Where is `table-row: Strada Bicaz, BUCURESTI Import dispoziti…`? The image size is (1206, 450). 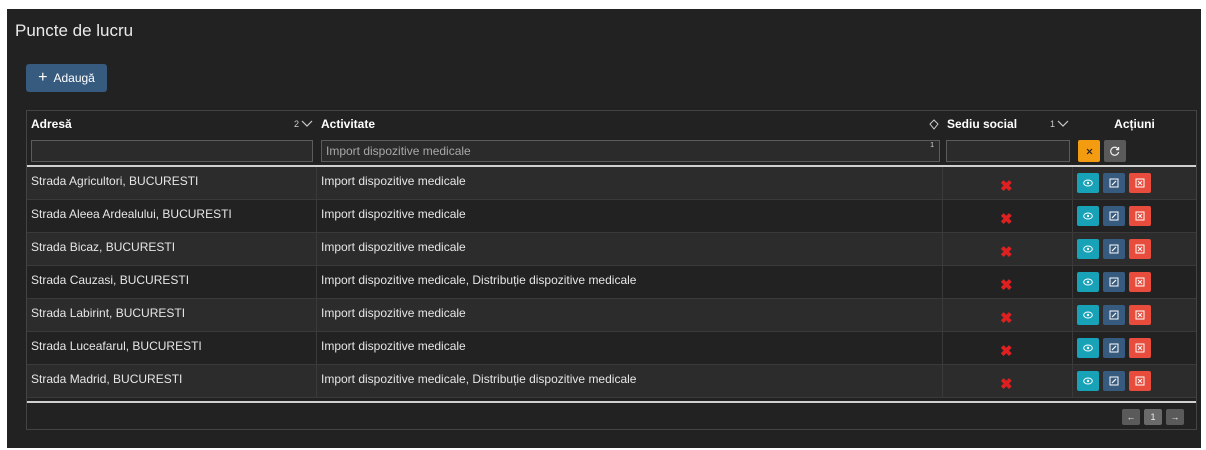
table-row: Strada Bicaz, BUCURESTI Import dispoziti… is located at coordinates (611, 249).